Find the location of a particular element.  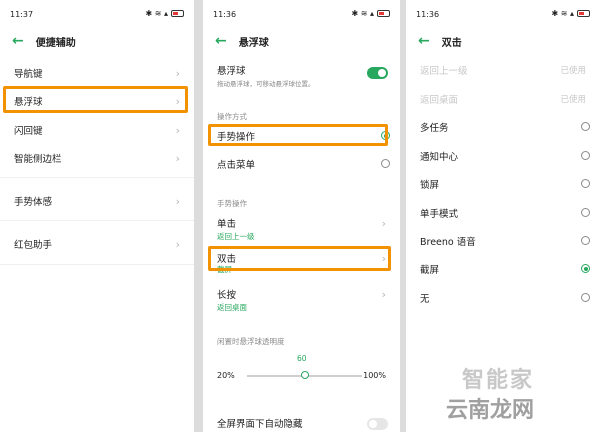

opacity-slider-thumb is located at coordinates (304, 375).